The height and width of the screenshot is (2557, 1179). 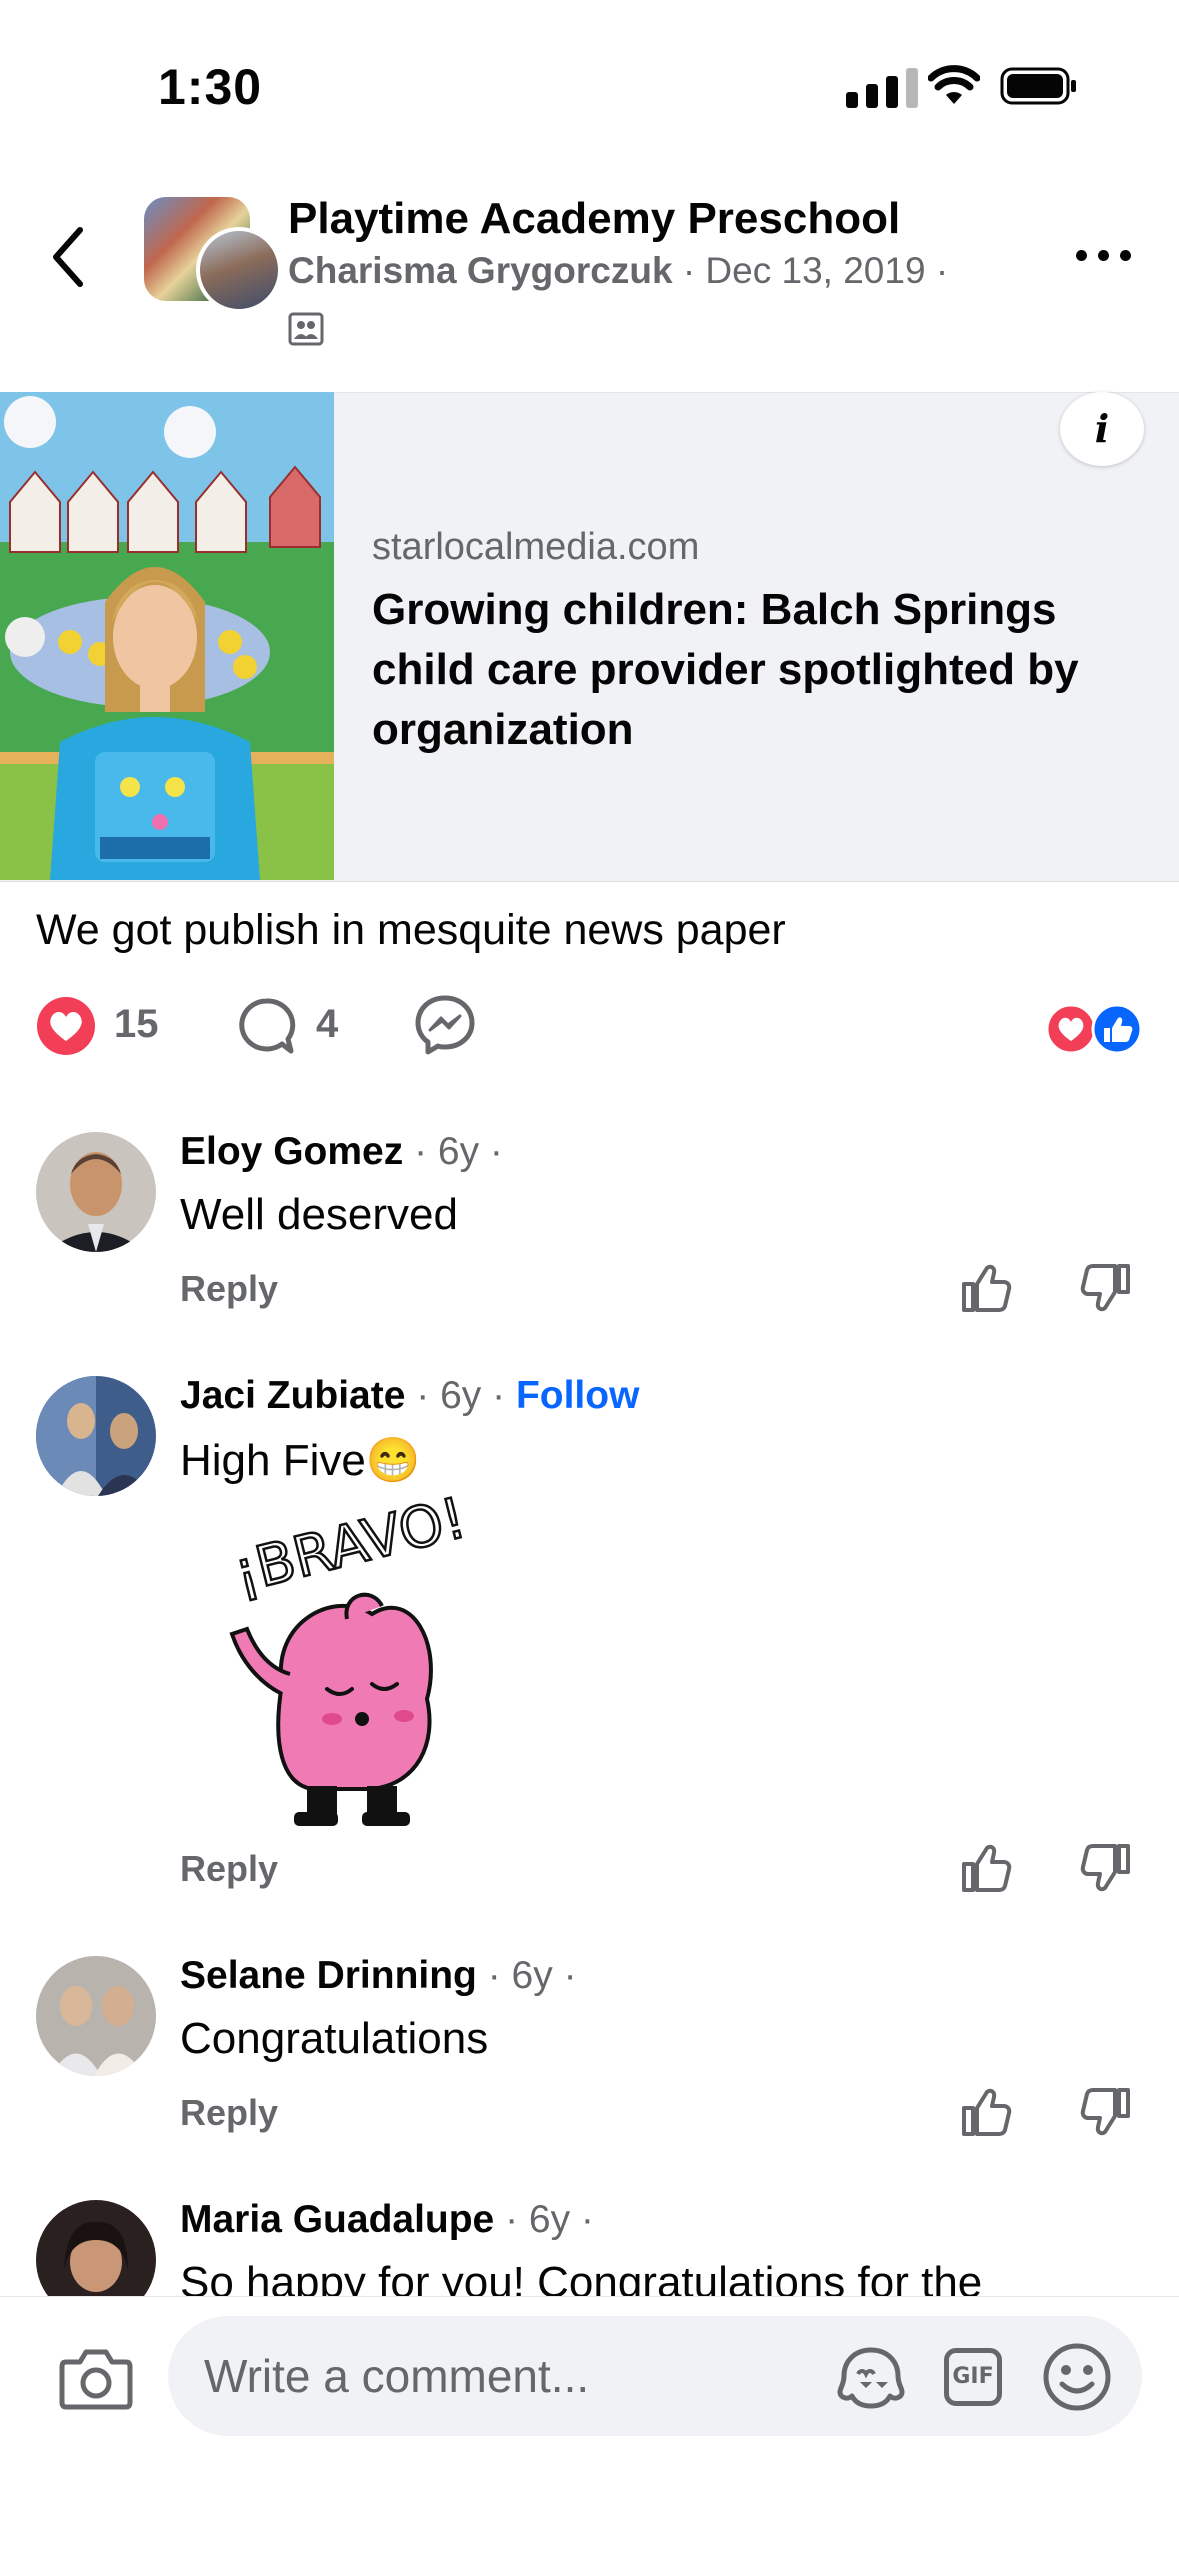 What do you see at coordinates (350, 1550) in the screenshot?
I see `sticker-text: ¡BRAVO!` at bounding box center [350, 1550].